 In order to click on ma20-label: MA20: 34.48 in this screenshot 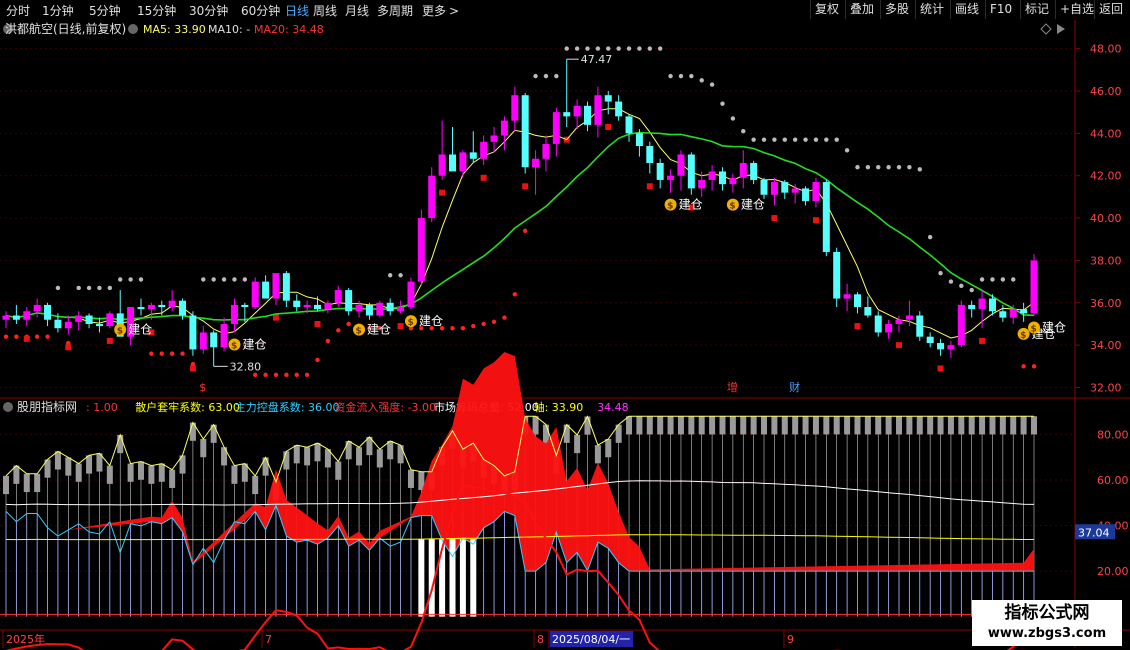, I will do `click(289, 29)`.